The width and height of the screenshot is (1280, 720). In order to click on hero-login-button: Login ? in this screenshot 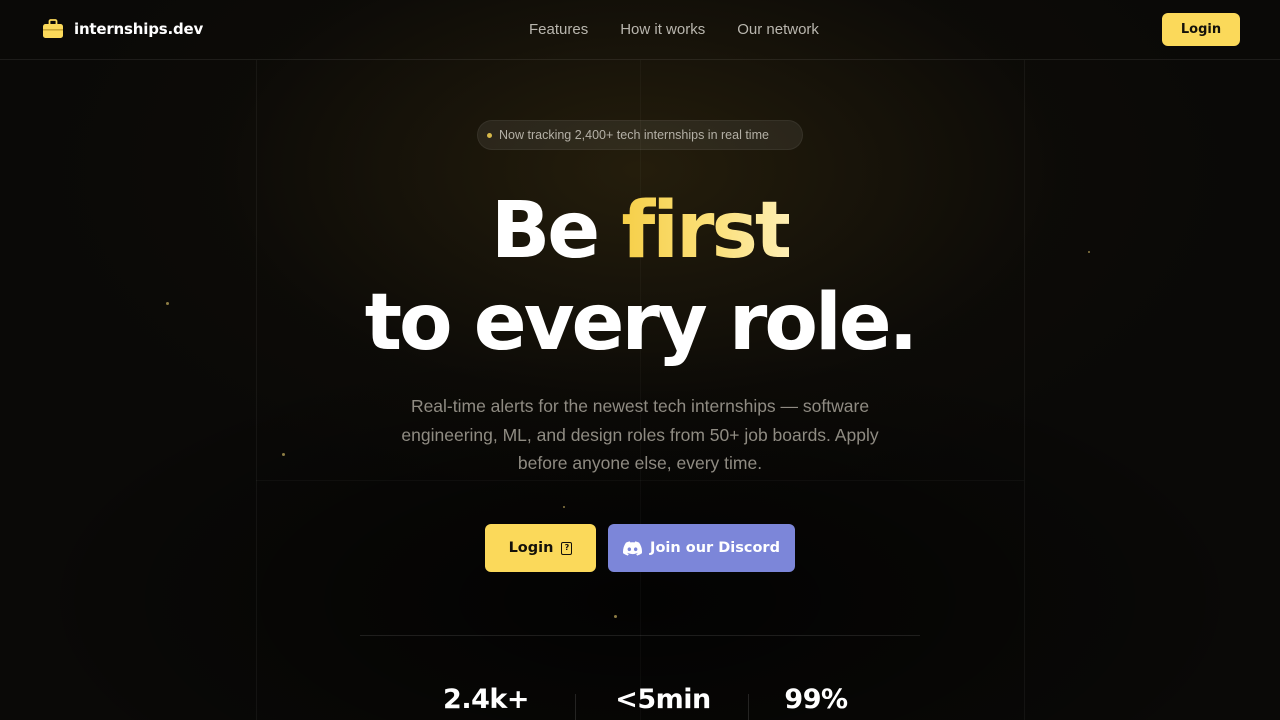, I will do `click(540, 548)`.